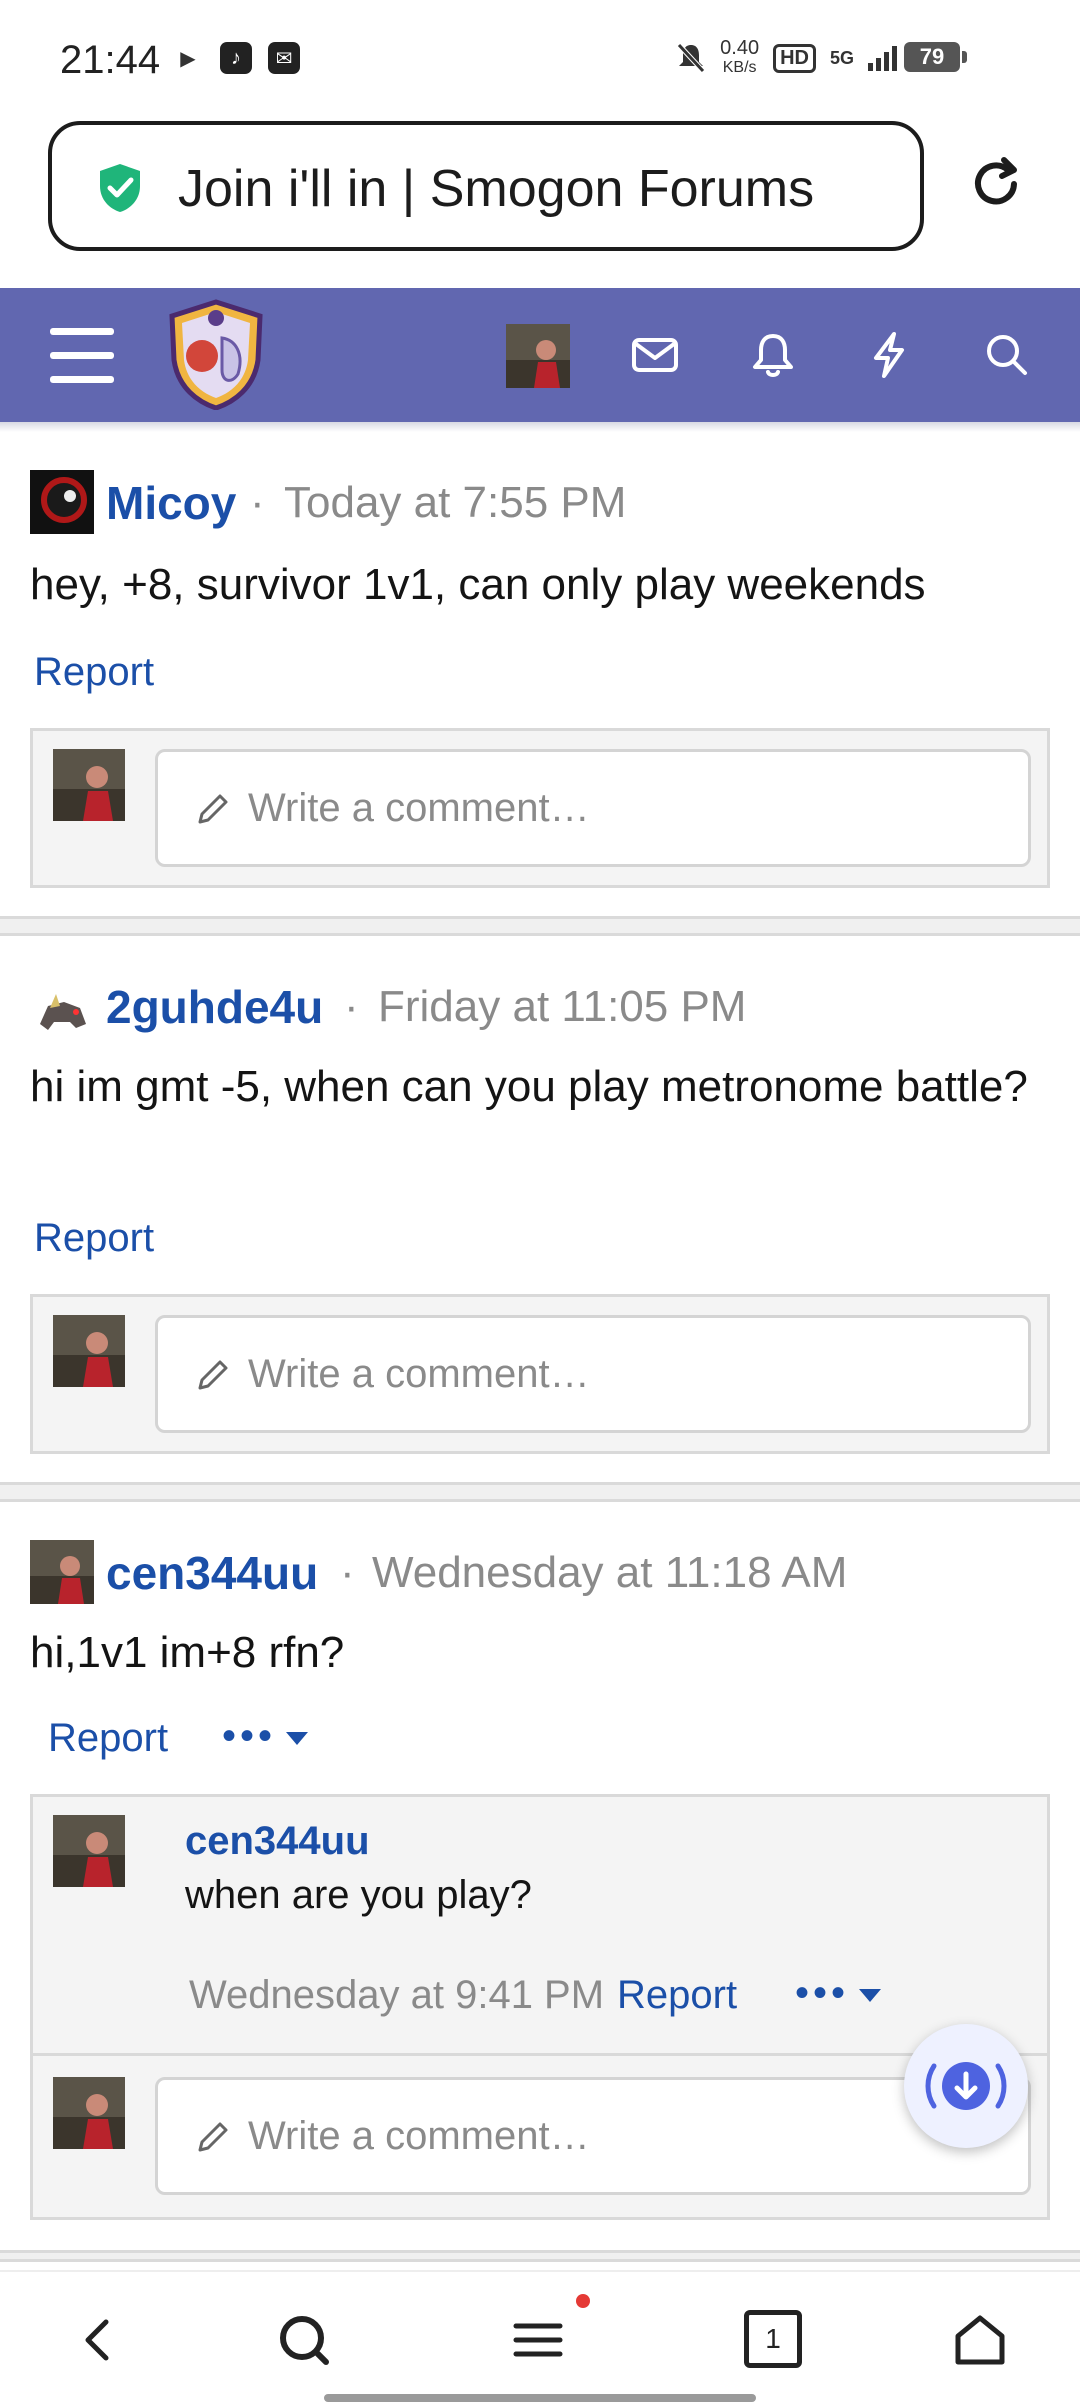 Image resolution: width=1080 pixels, height=2408 pixels. What do you see at coordinates (540, 2398) in the screenshot?
I see `gesture-bar` at bounding box center [540, 2398].